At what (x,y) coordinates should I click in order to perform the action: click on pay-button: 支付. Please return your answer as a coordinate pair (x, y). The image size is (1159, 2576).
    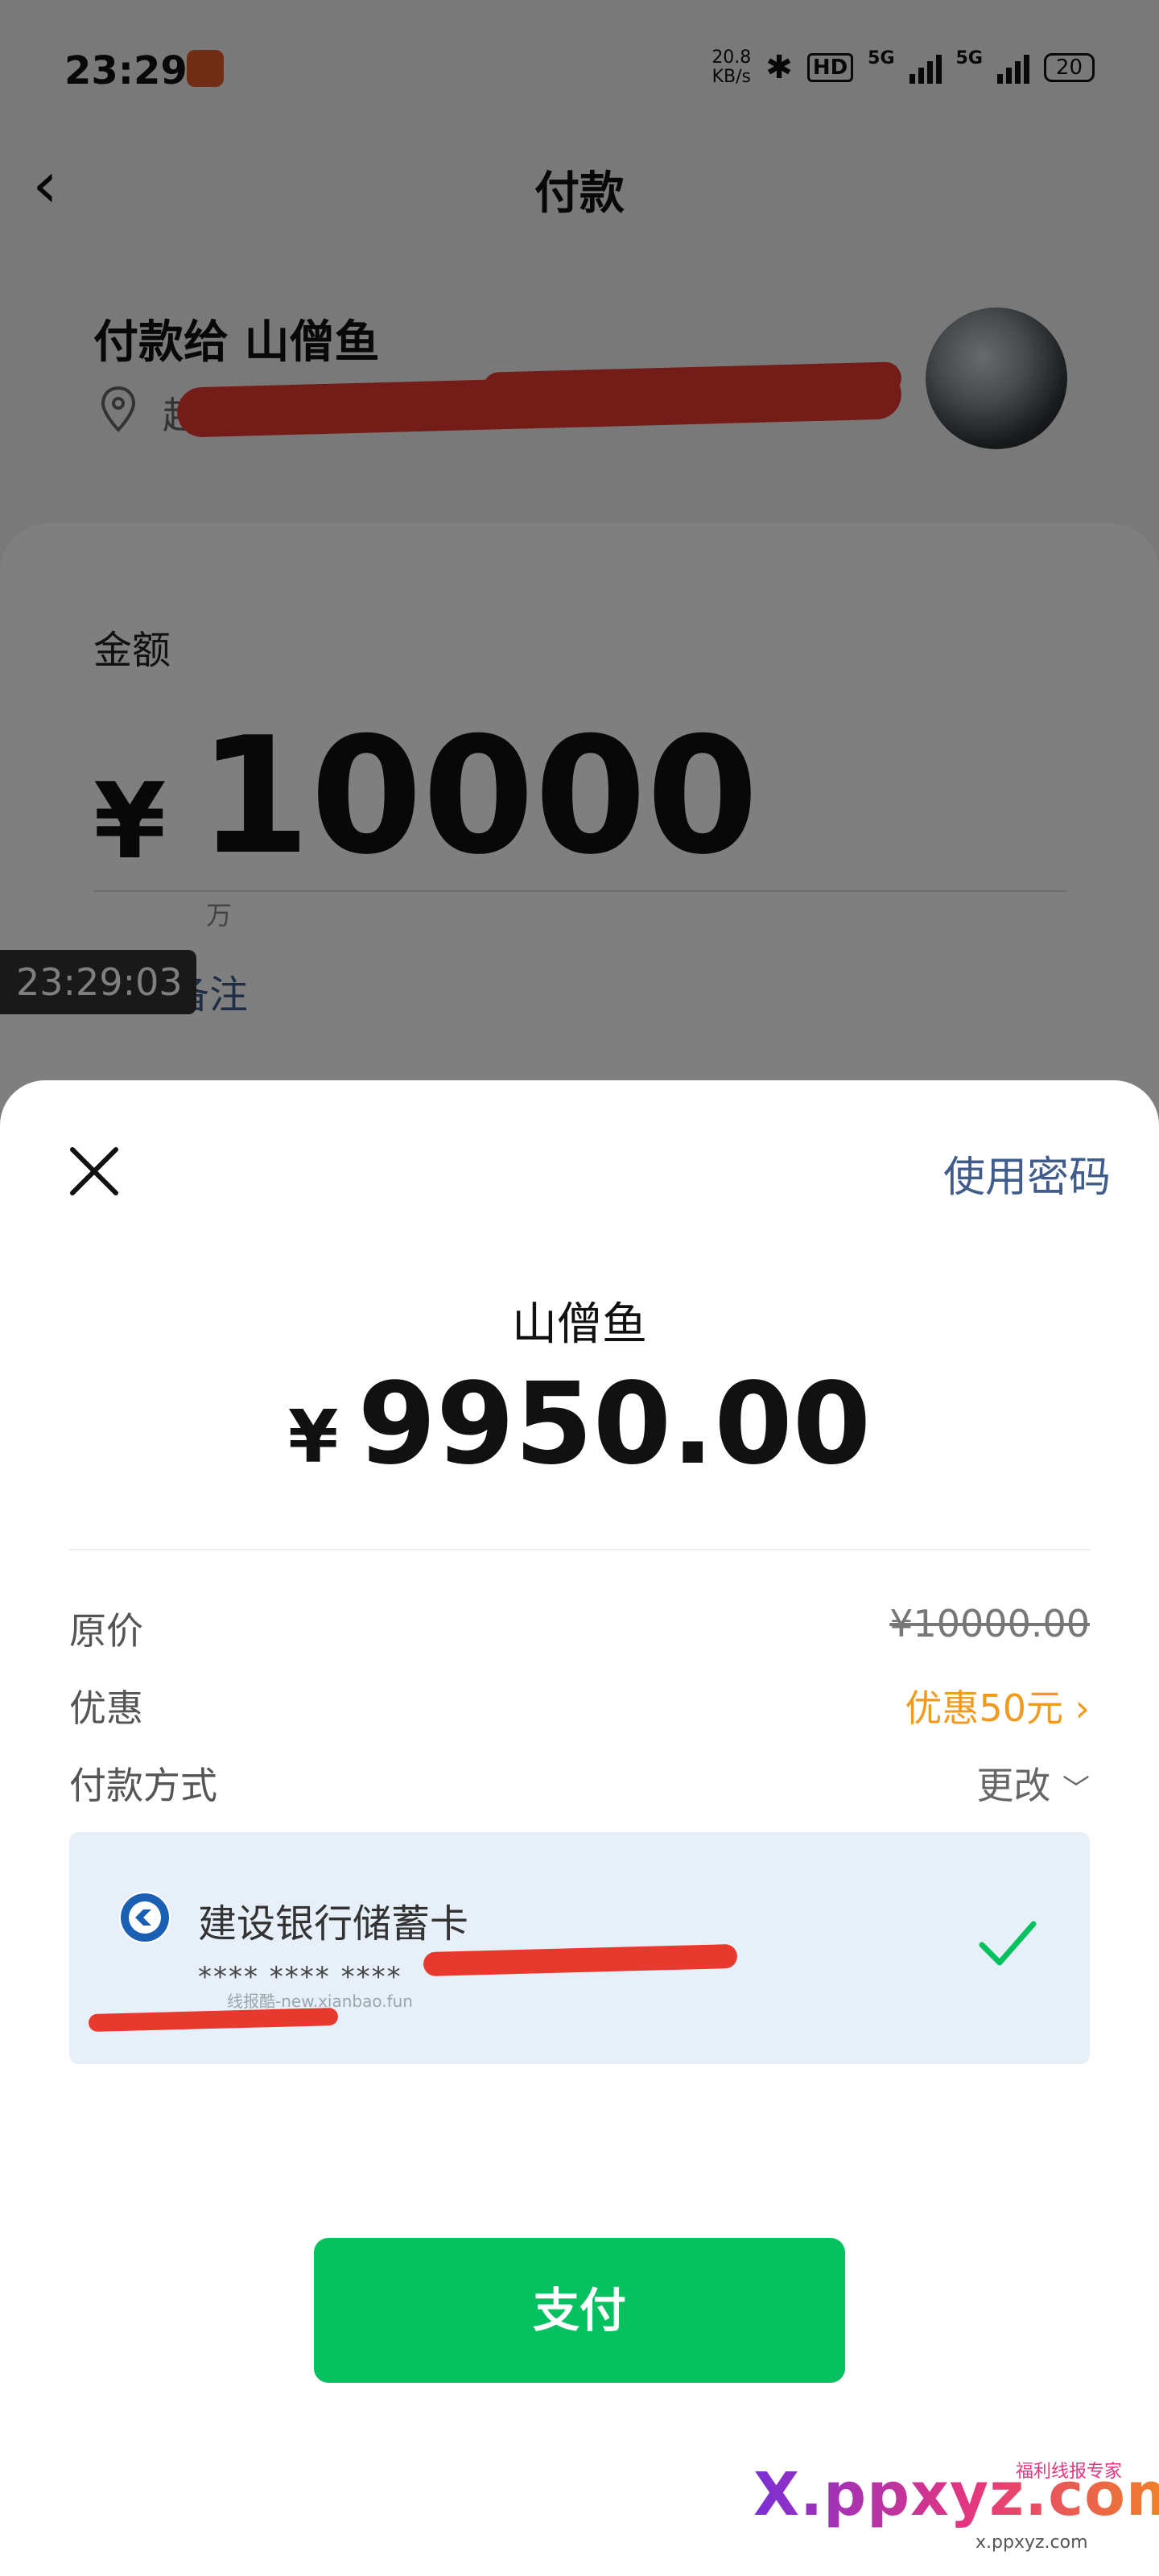
    Looking at the image, I should click on (579, 2310).